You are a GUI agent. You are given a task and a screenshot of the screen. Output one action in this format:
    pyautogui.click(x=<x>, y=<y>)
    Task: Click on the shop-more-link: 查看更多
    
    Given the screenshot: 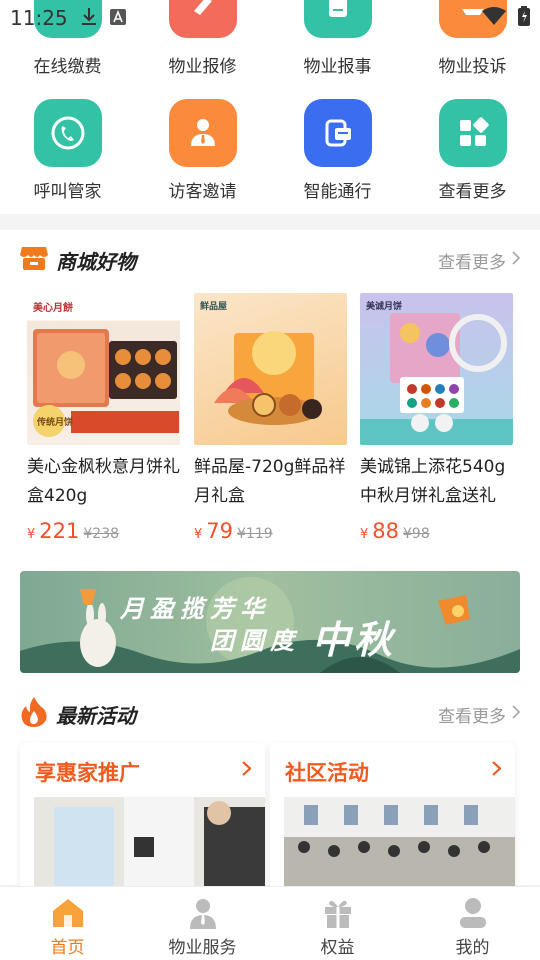 What is the action you would take?
    pyautogui.click(x=479, y=260)
    